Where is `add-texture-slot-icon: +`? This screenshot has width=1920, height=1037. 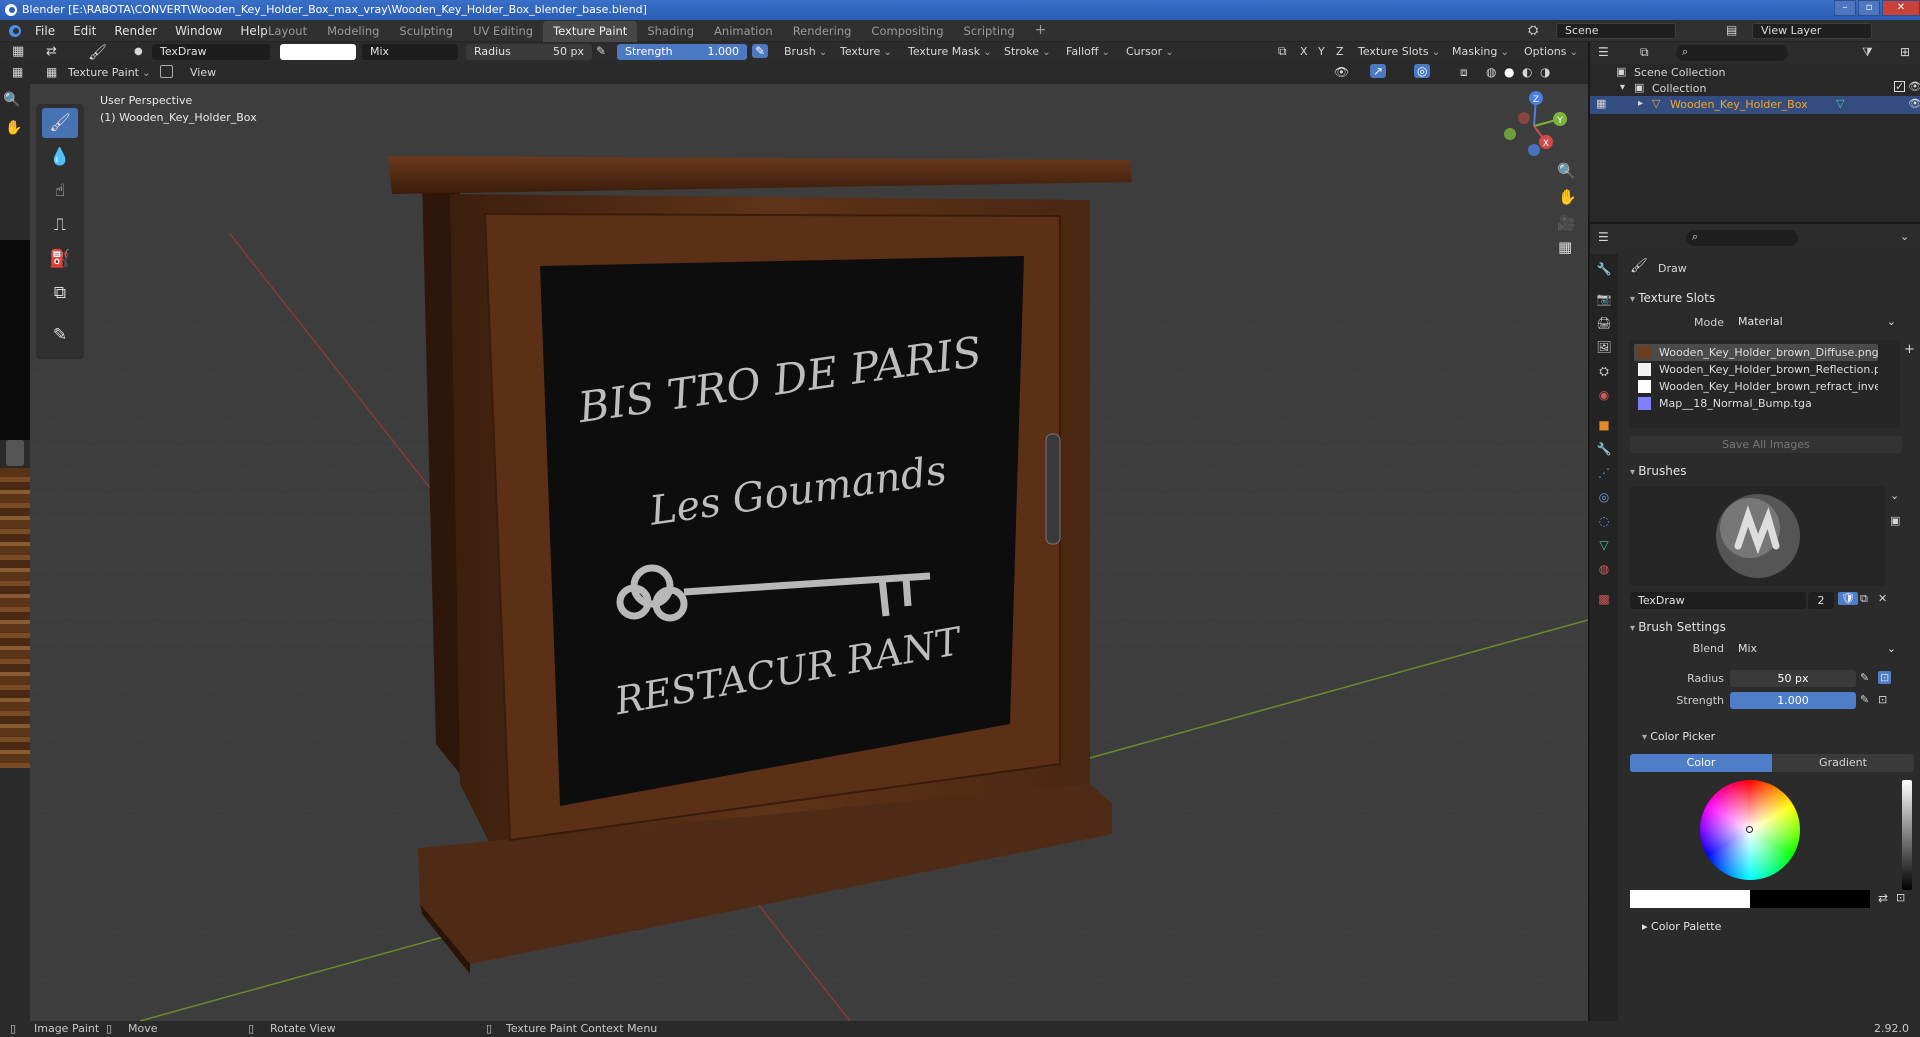
add-texture-slot-icon: + is located at coordinates (1909, 349).